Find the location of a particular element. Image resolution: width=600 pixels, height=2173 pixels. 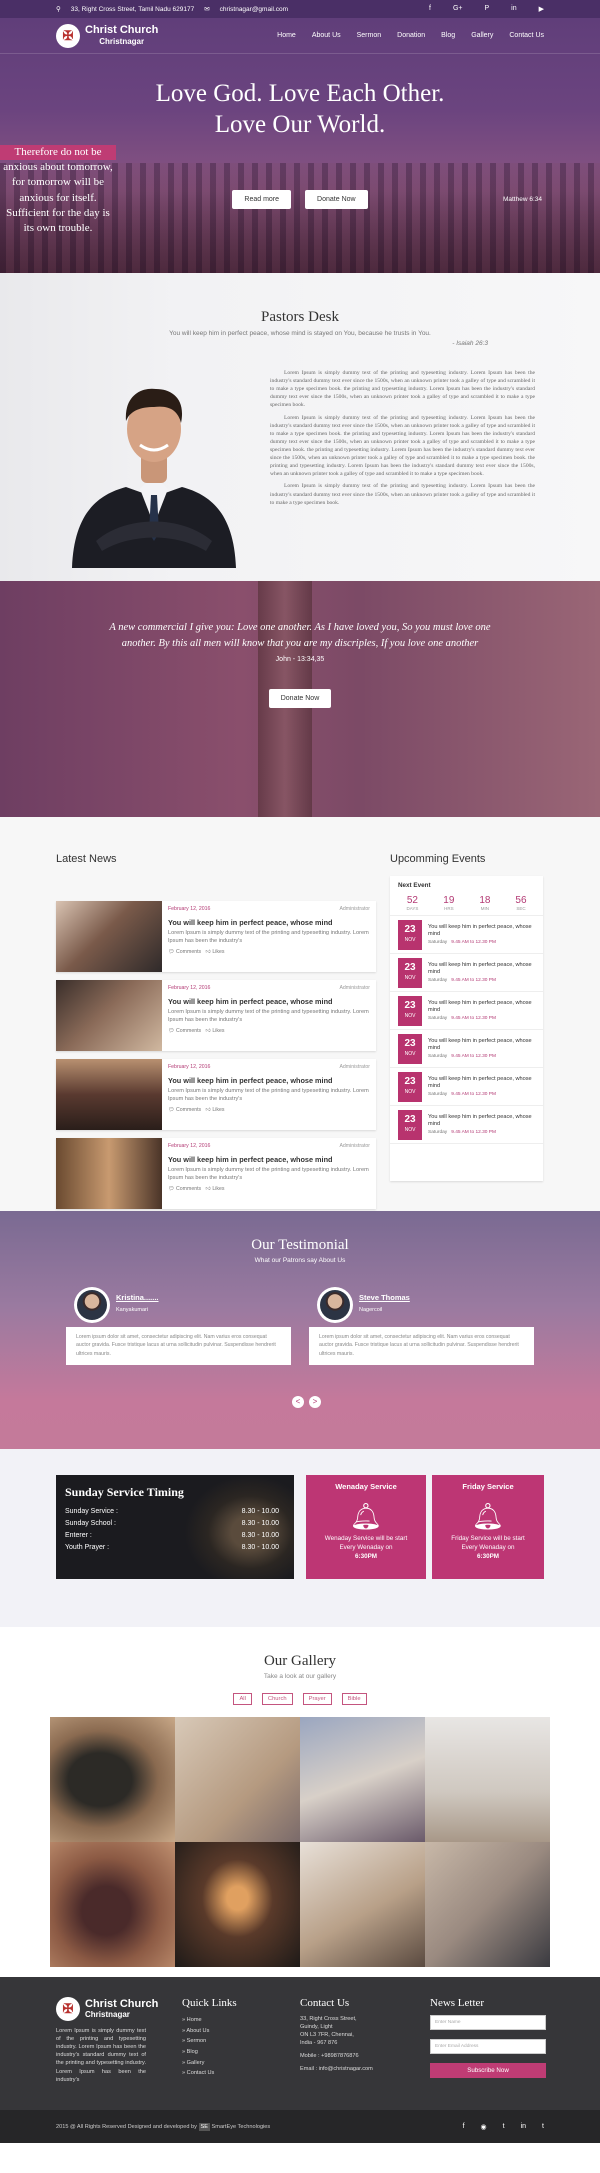

scripture-ref: John - 13:34,35 is located at coordinates (300, 659).